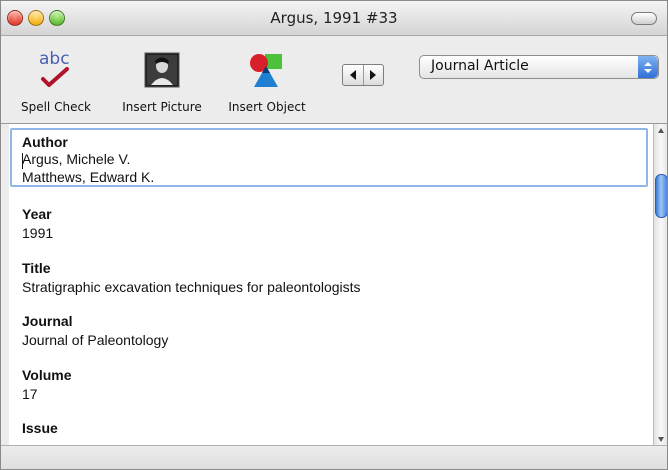 The width and height of the screenshot is (668, 470). I want to click on field-label: Volume, so click(47, 375).